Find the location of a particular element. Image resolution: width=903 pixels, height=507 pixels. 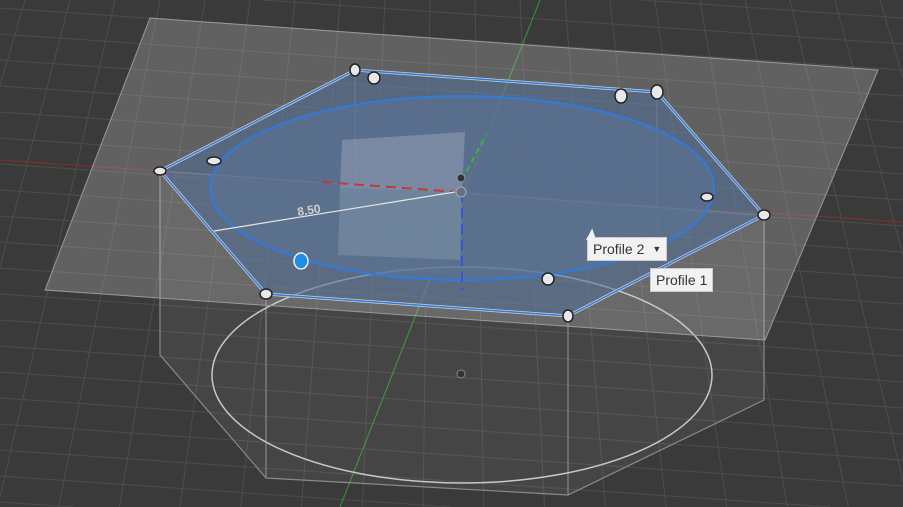

profile-2-selector: Profile 2 ▼ is located at coordinates (627, 249).